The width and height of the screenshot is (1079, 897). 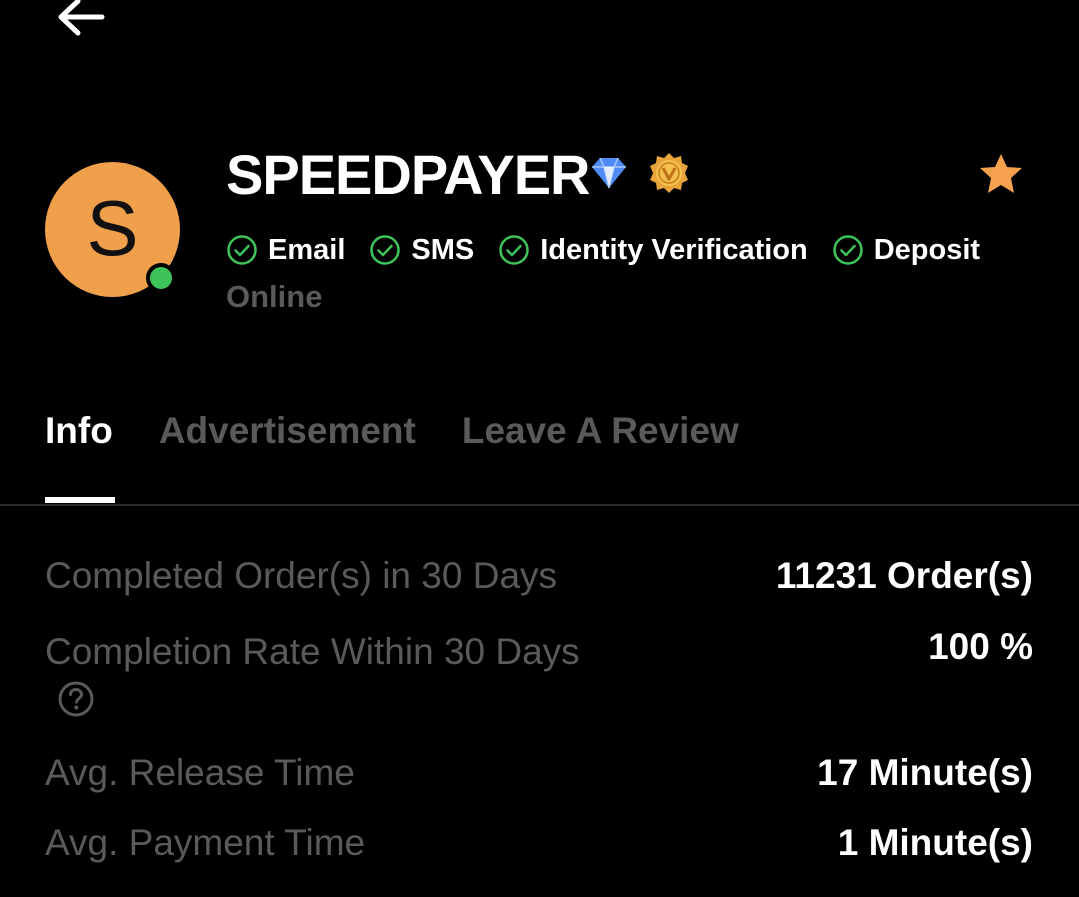 I want to click on arrow-left-icon, so click(x=81, y=18).